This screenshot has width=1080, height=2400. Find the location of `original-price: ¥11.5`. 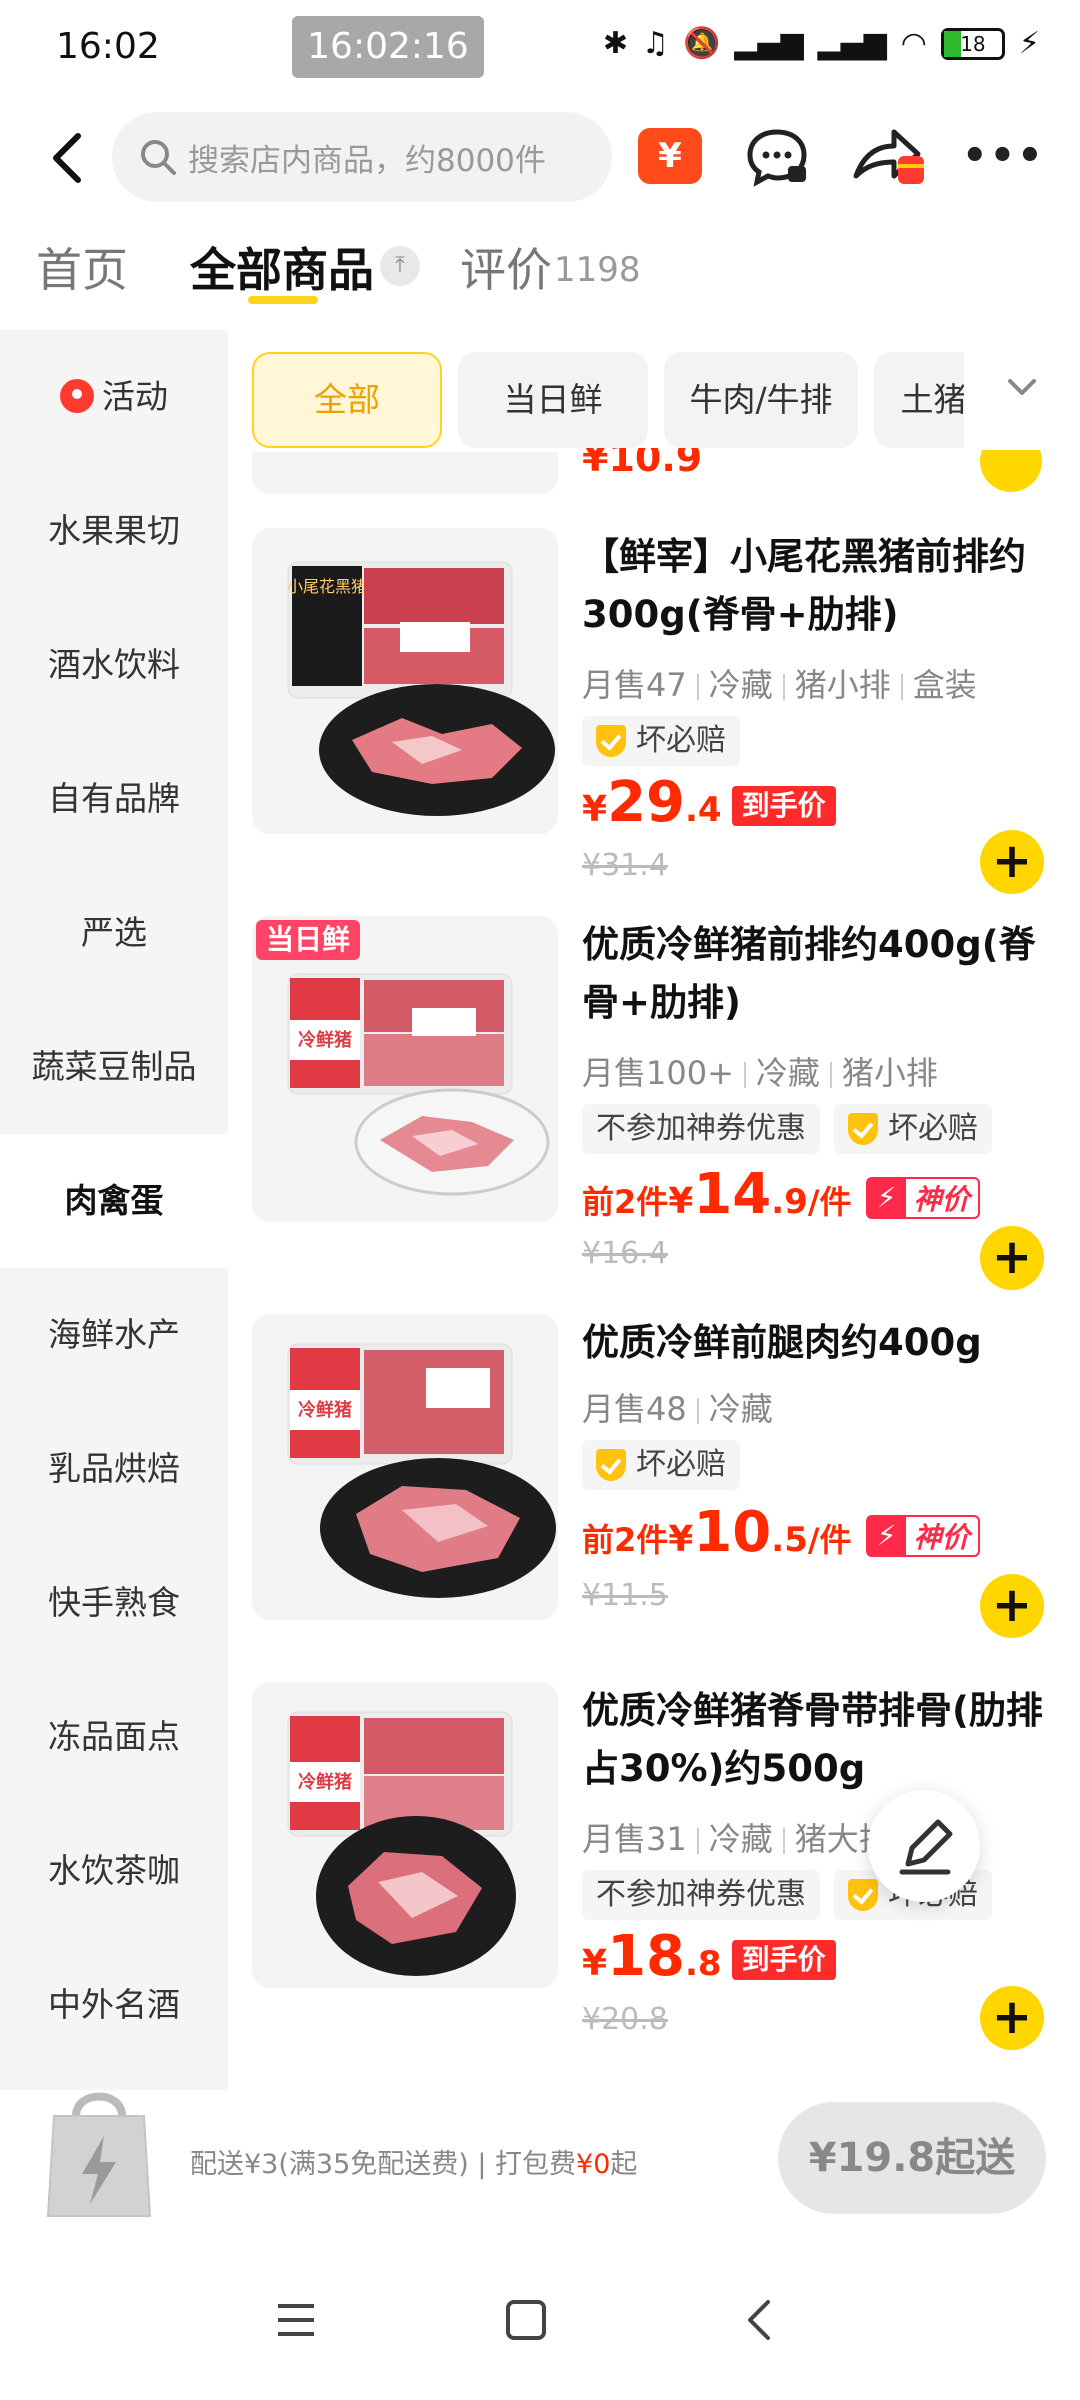

original-price: ¥11.5 is located at coordinates (625, 1595).